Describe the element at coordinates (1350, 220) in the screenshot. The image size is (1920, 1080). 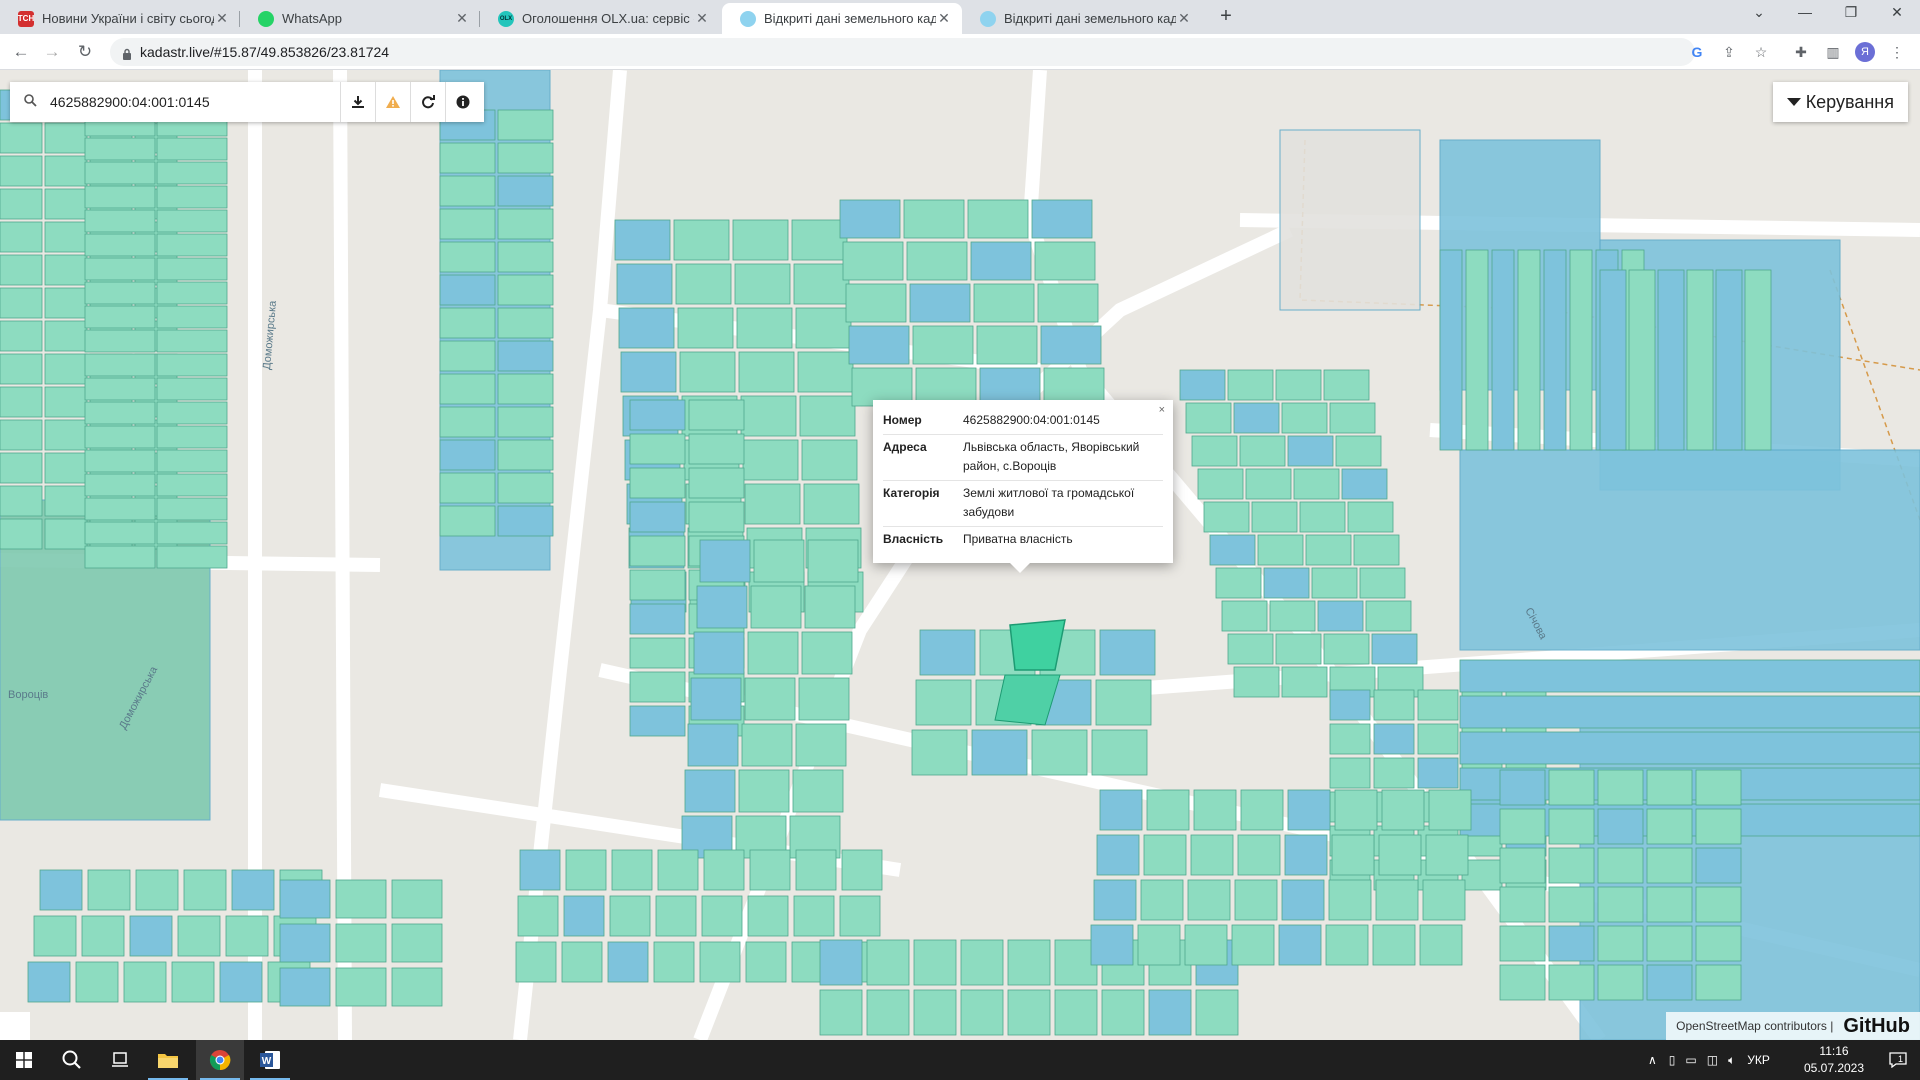
I see `parcel-area` at that location.